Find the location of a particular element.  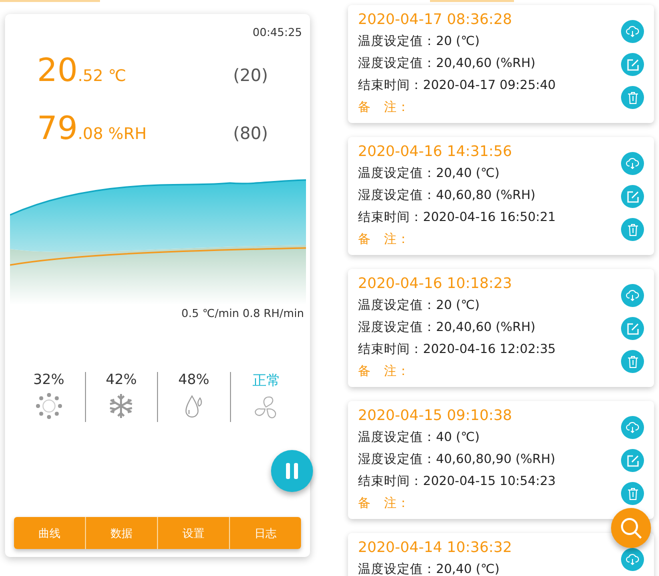

pause-button is located at coordinates (292, 471).